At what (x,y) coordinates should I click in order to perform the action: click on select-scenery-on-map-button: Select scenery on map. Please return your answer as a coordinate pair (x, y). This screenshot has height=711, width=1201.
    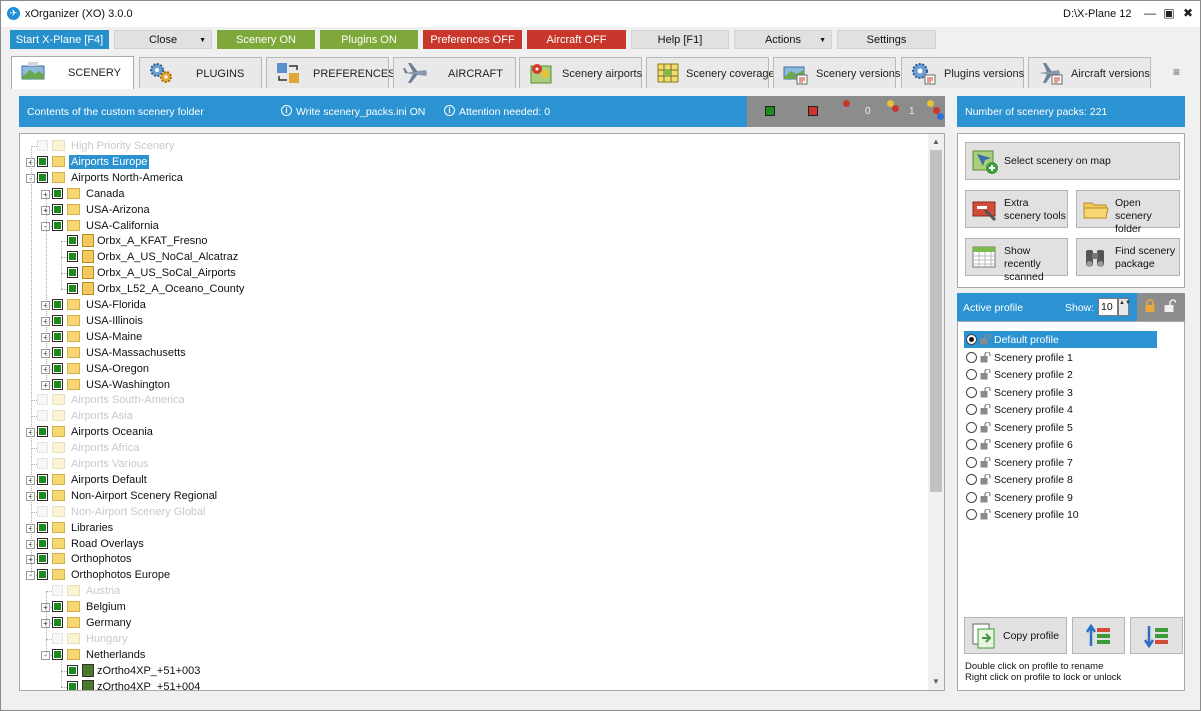
    Looking at the image, I should click on (1072, 161).